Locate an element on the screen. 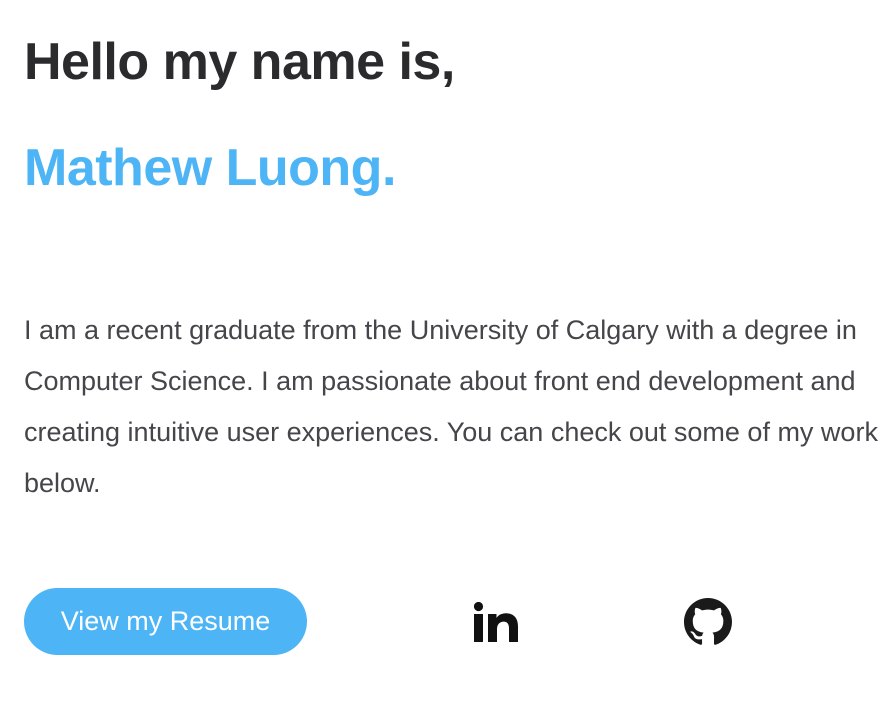 The width and height of the screenshot is (892, 718). linkedin-icon is located at coordinates (496, 621).